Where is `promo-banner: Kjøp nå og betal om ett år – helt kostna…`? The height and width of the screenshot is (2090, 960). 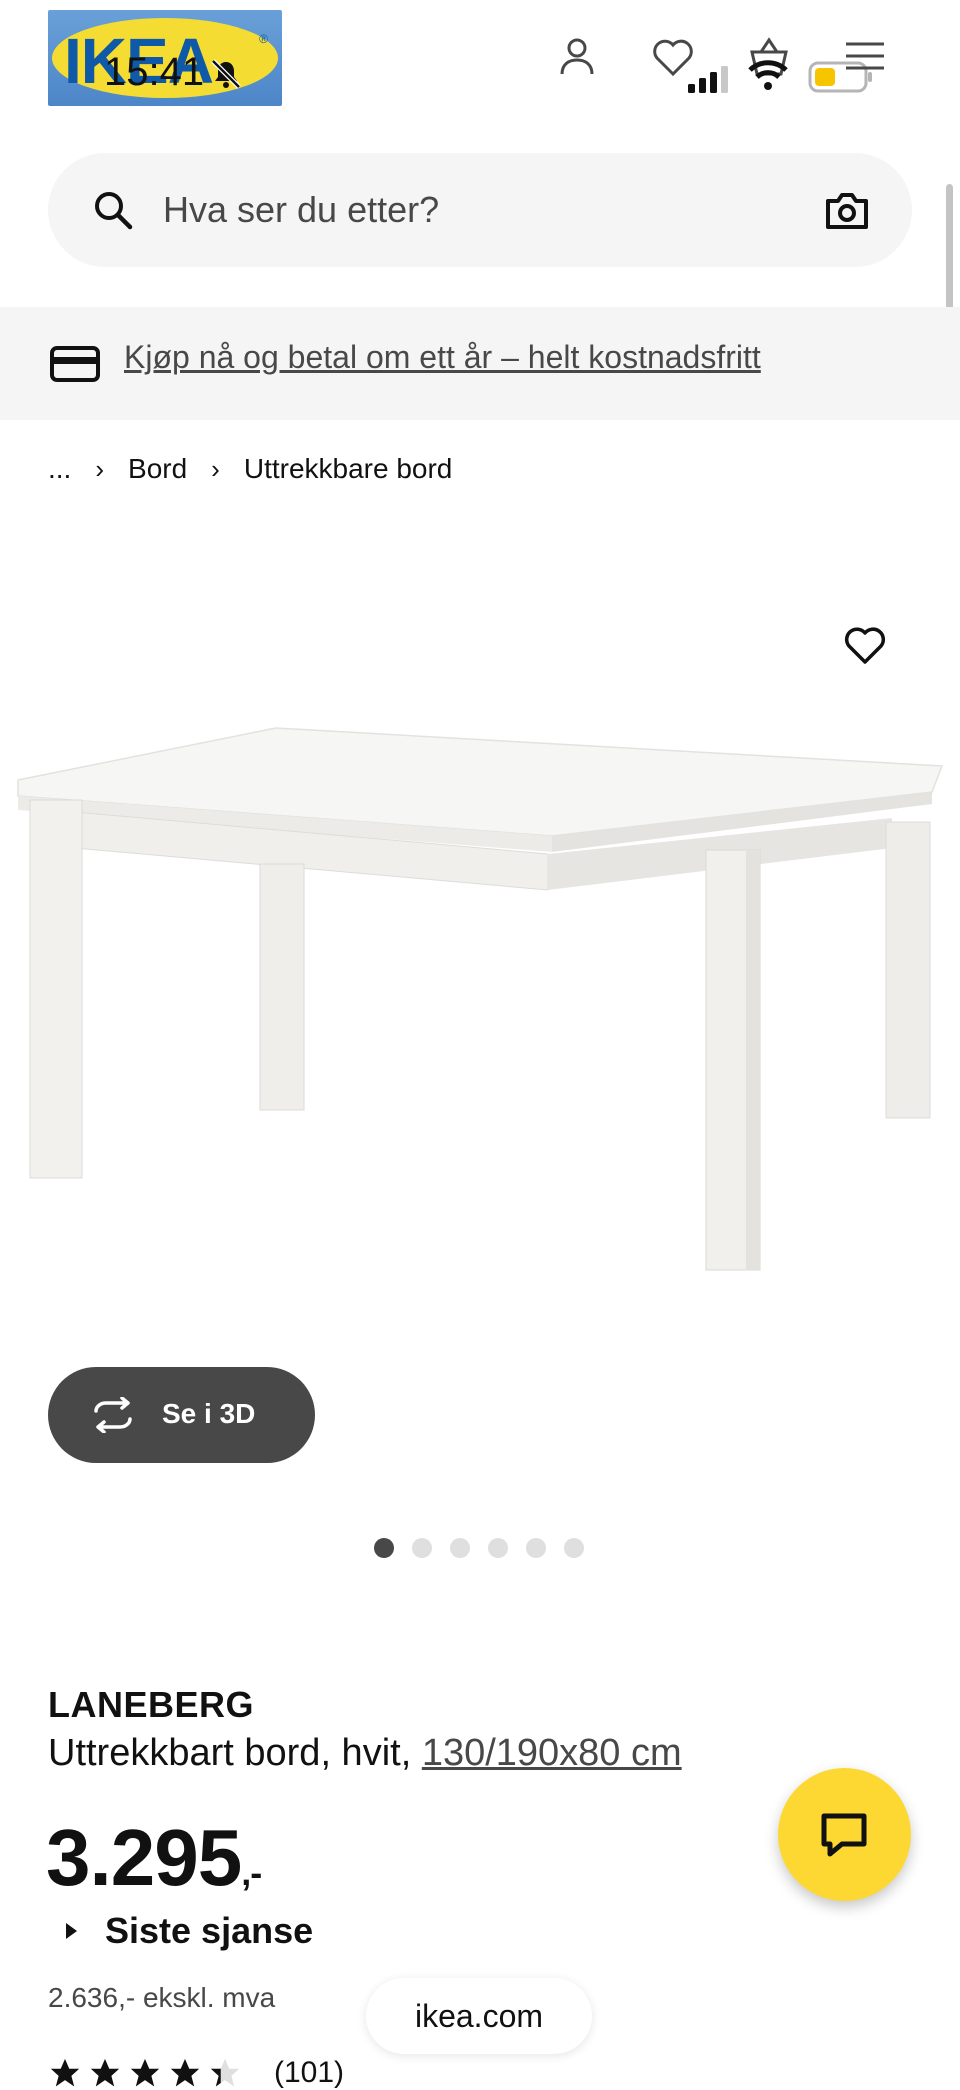
promo-banner: Kjøp nå og betal om ett år – helt kostna… is located at coordinates (480, 363).